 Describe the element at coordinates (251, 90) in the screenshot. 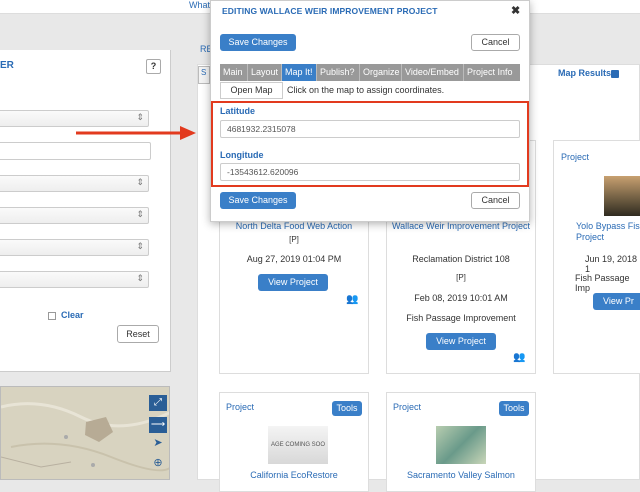

I see `open-map-button: Open Map` at that location.